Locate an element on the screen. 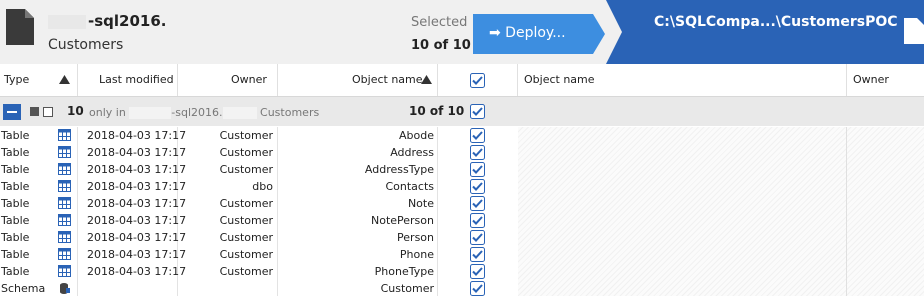 The height and width of the screenshot is (297, 924). redacted-region is located at coordinates (150, 113).